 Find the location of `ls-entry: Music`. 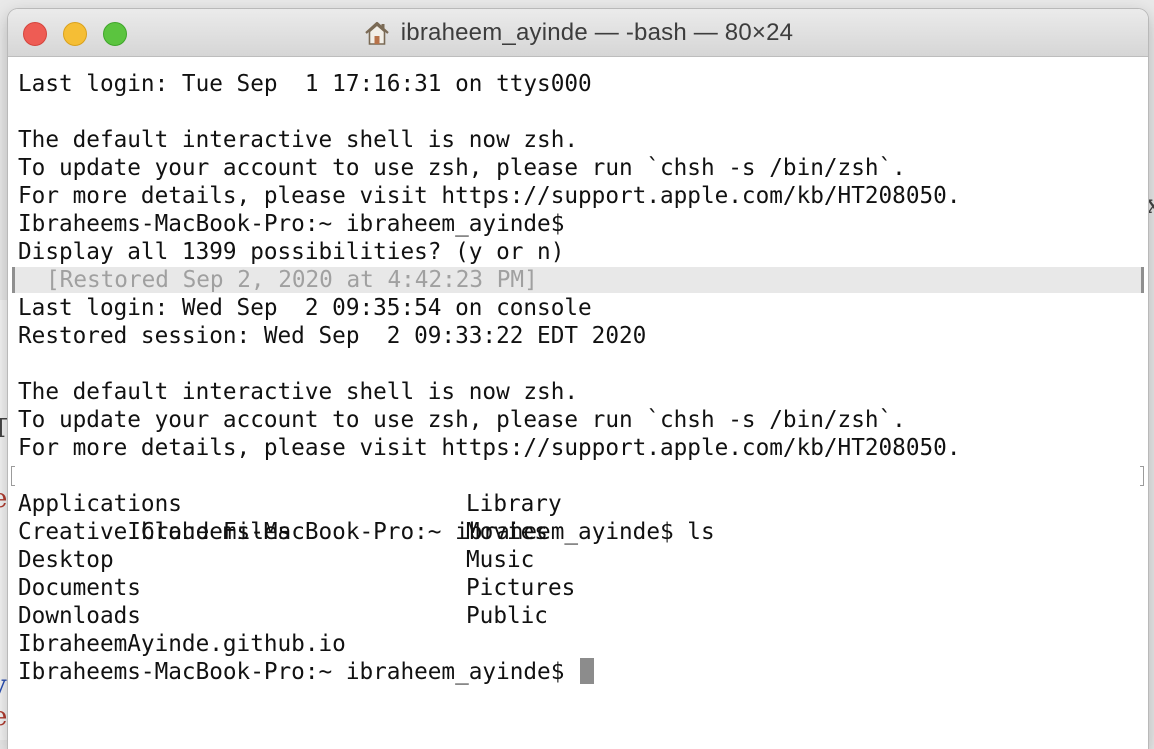

ls-entry: Music is located at coordinates (500, 560).